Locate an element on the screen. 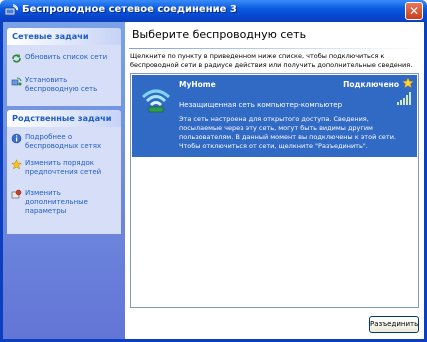  refresh-icon is located at coordinates (16, 58).